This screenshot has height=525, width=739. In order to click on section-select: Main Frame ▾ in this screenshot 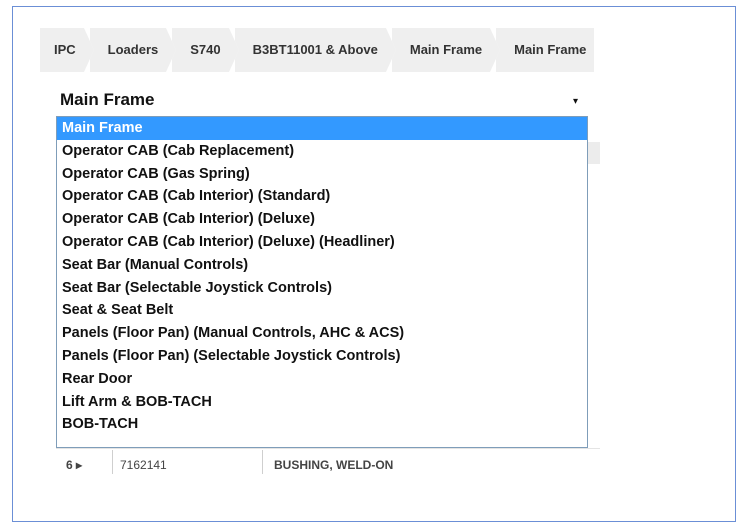, I will do `click(323, 100)`.